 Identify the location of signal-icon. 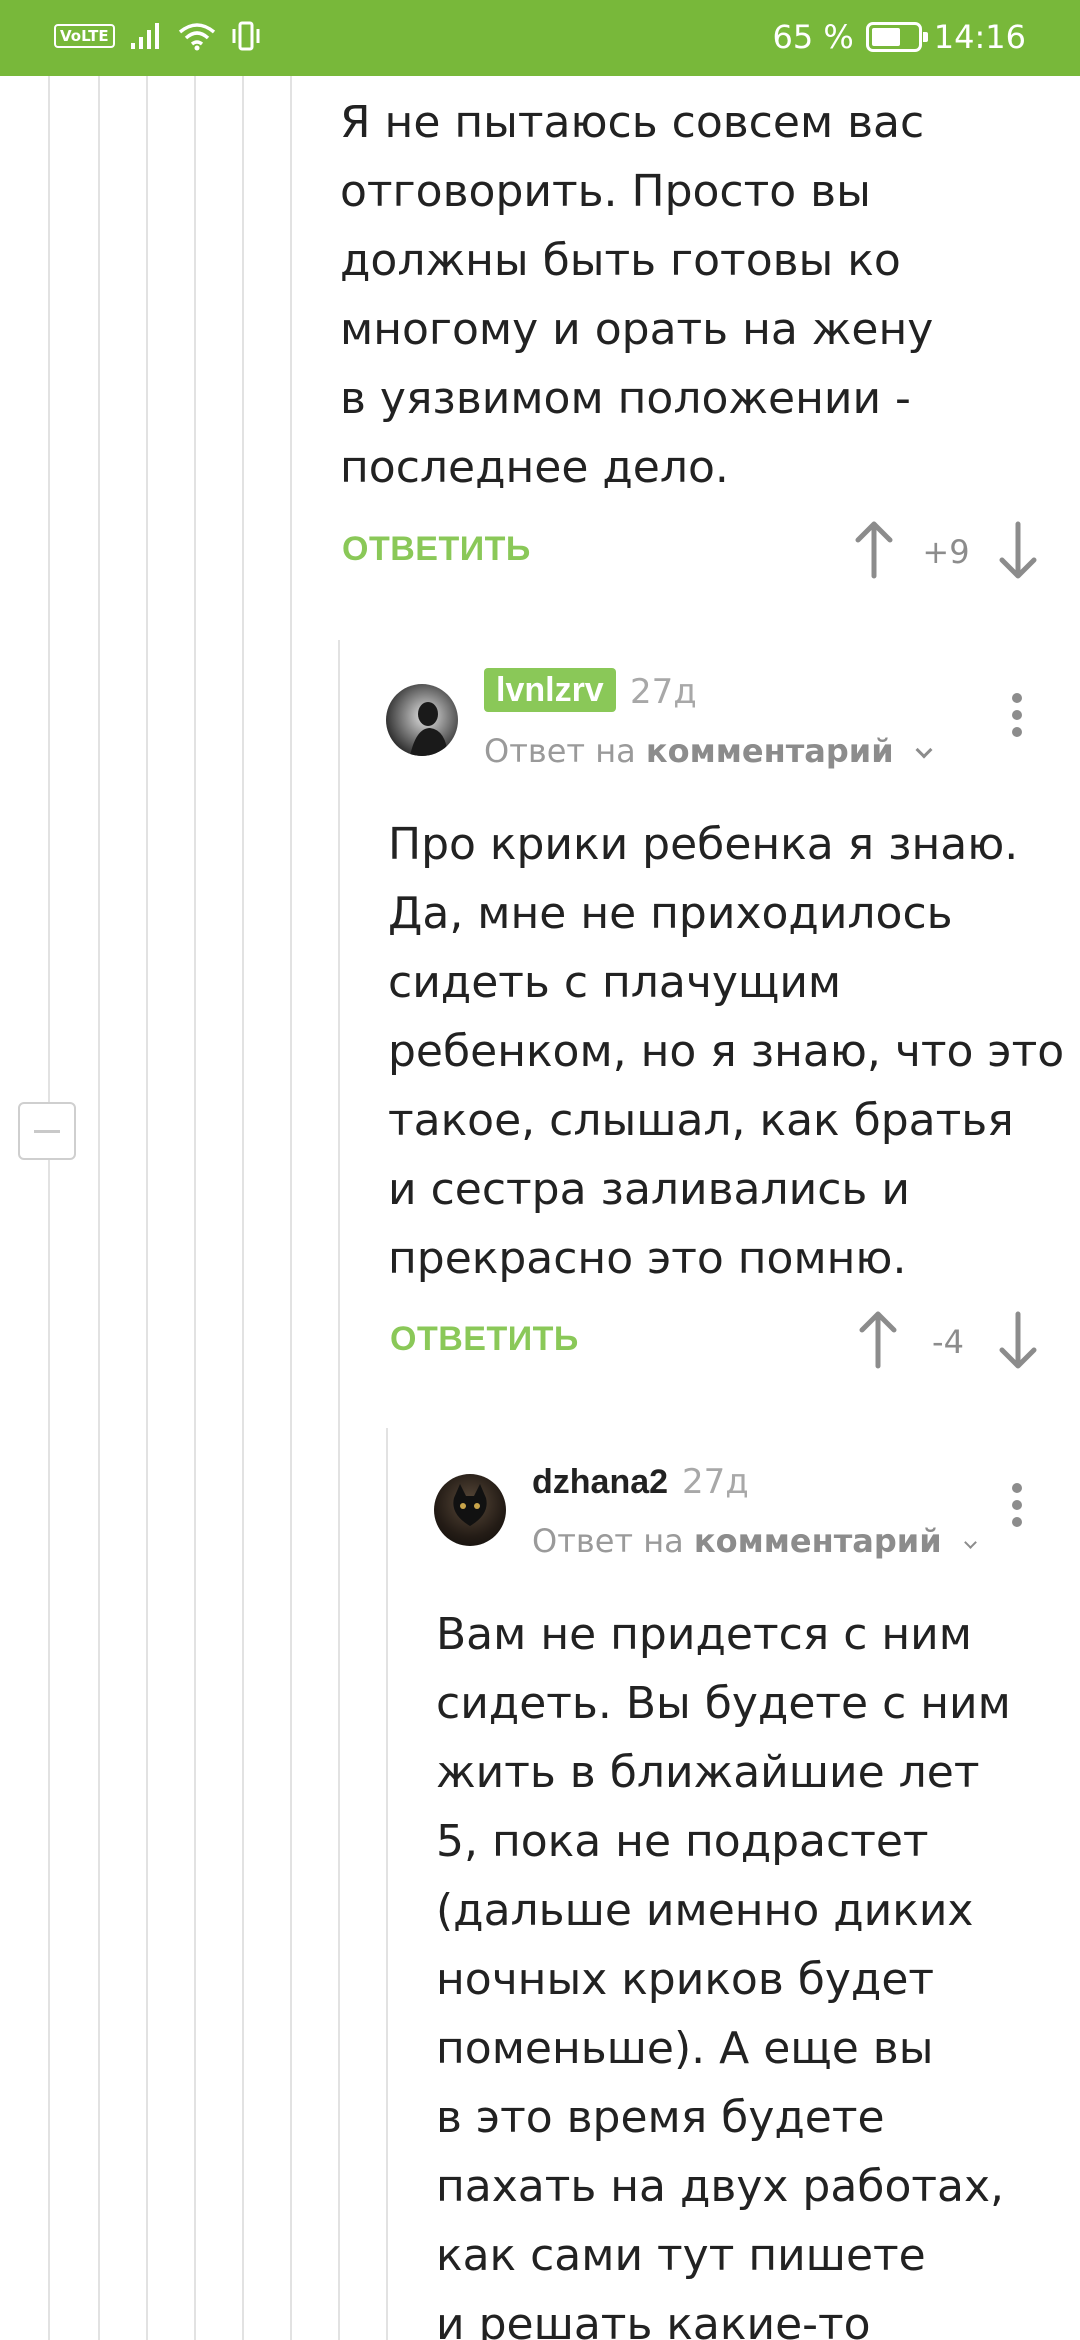
(144, 36).